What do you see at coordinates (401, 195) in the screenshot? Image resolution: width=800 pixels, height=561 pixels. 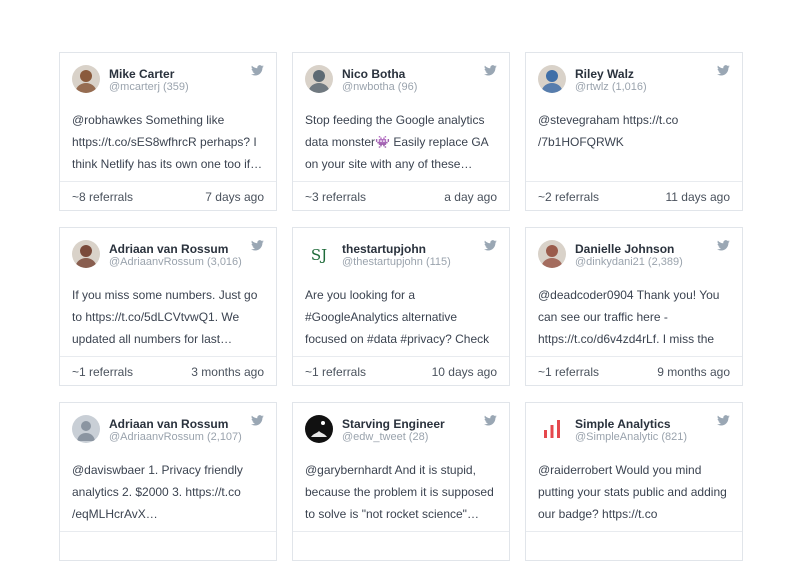 I see `tweet-footer: ~3 referrals a day ago` at bounding box center [401, 195].